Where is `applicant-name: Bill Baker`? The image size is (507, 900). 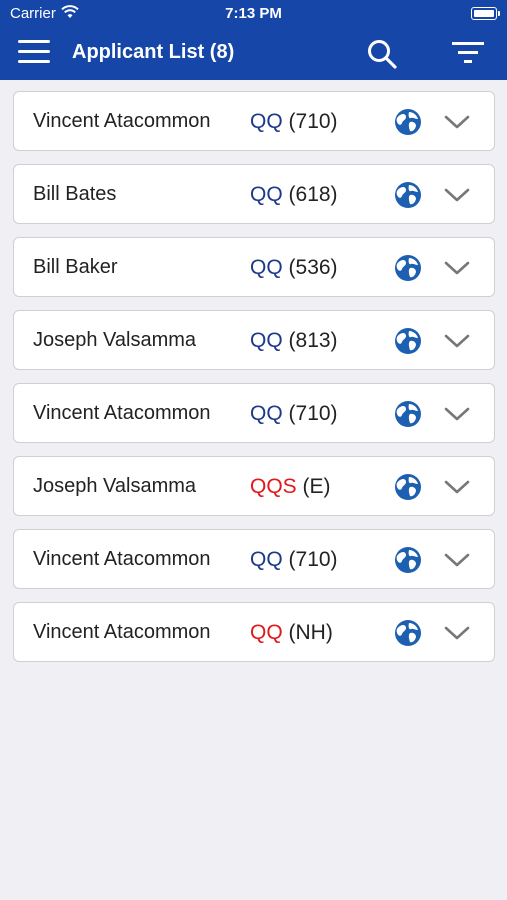 applicant-name: Bill Baker is located at coordinates (75, 267).